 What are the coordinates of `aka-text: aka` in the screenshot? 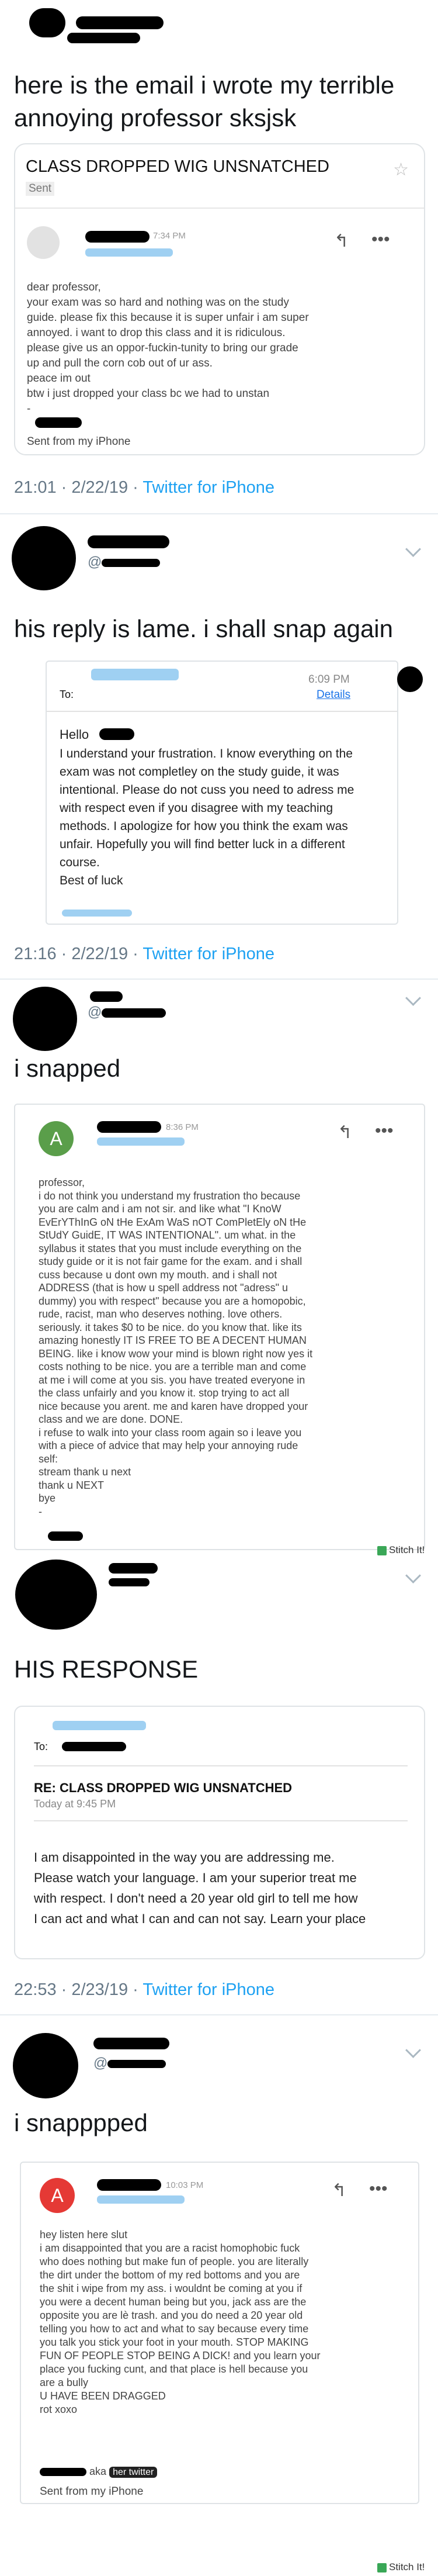 It's located at (98, 2471).